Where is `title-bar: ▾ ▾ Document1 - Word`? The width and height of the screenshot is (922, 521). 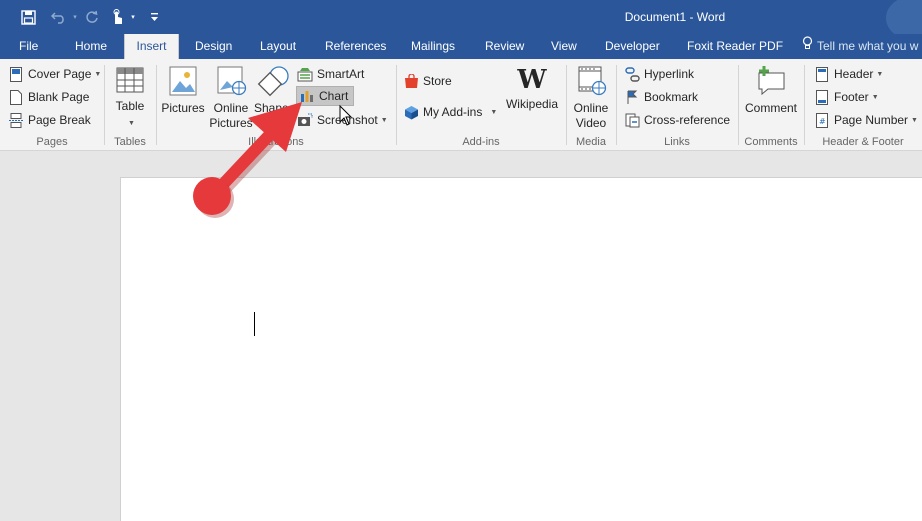
title-bar: ▾ ▾ Document1 - Word is located at coordinates (461, 20).